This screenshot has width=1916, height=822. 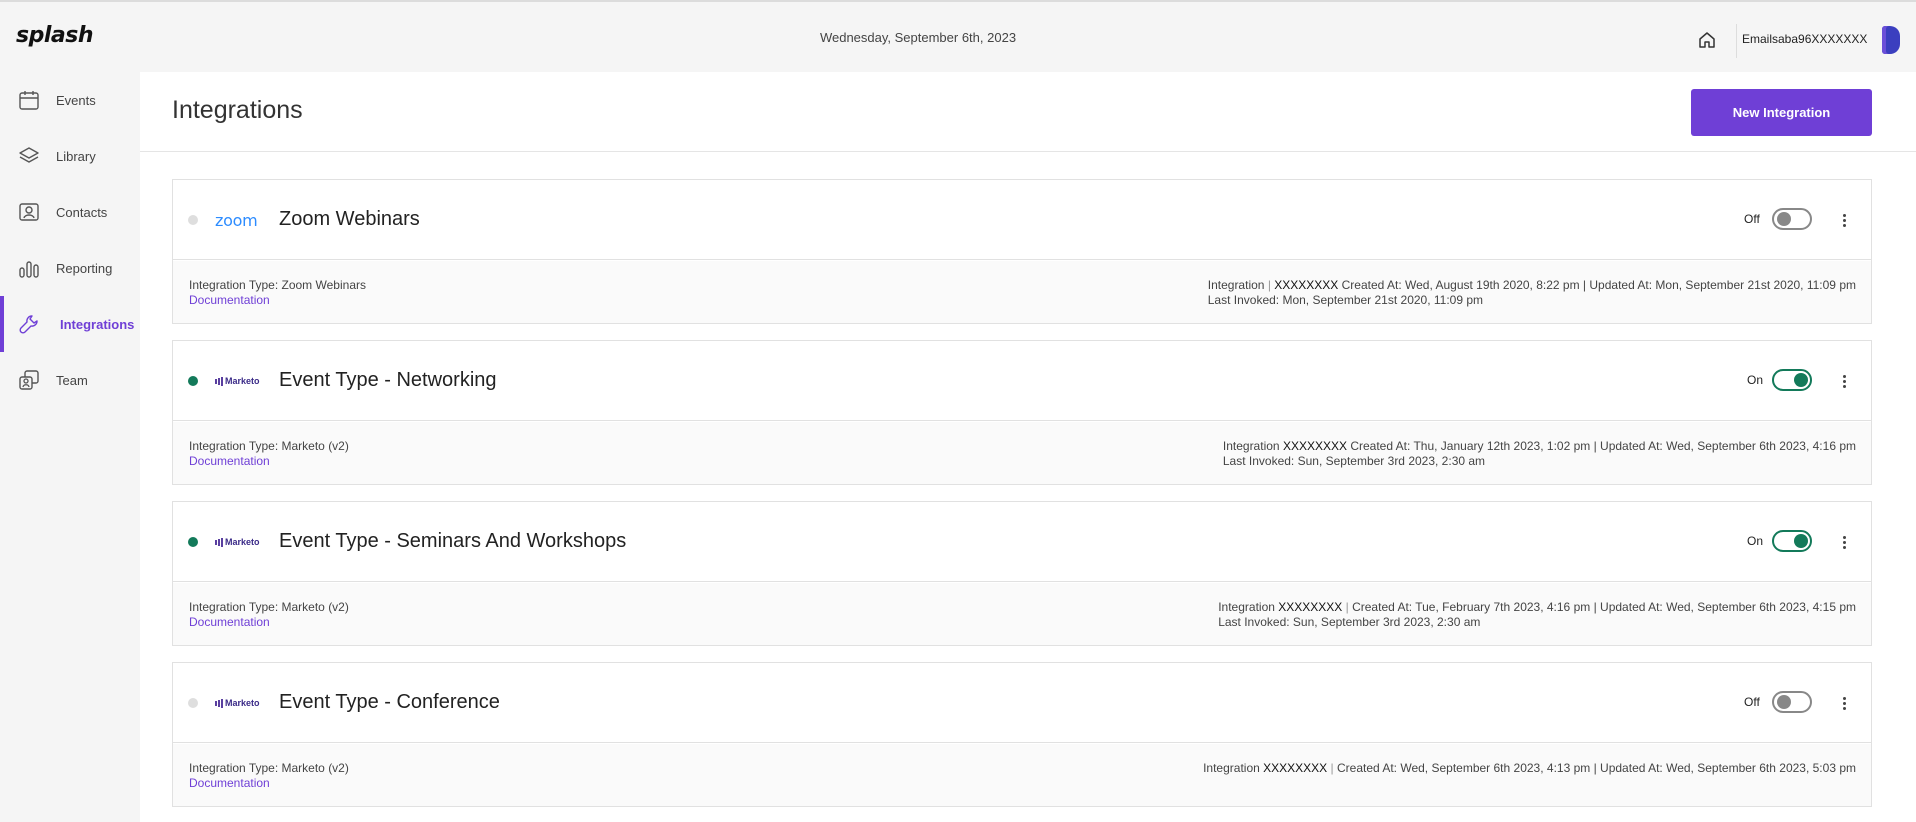 What do you see at coordinates (82, 212) in the screenshot?
I see `sidebar-item-label: Contacts` at bounding box center [82, 212].